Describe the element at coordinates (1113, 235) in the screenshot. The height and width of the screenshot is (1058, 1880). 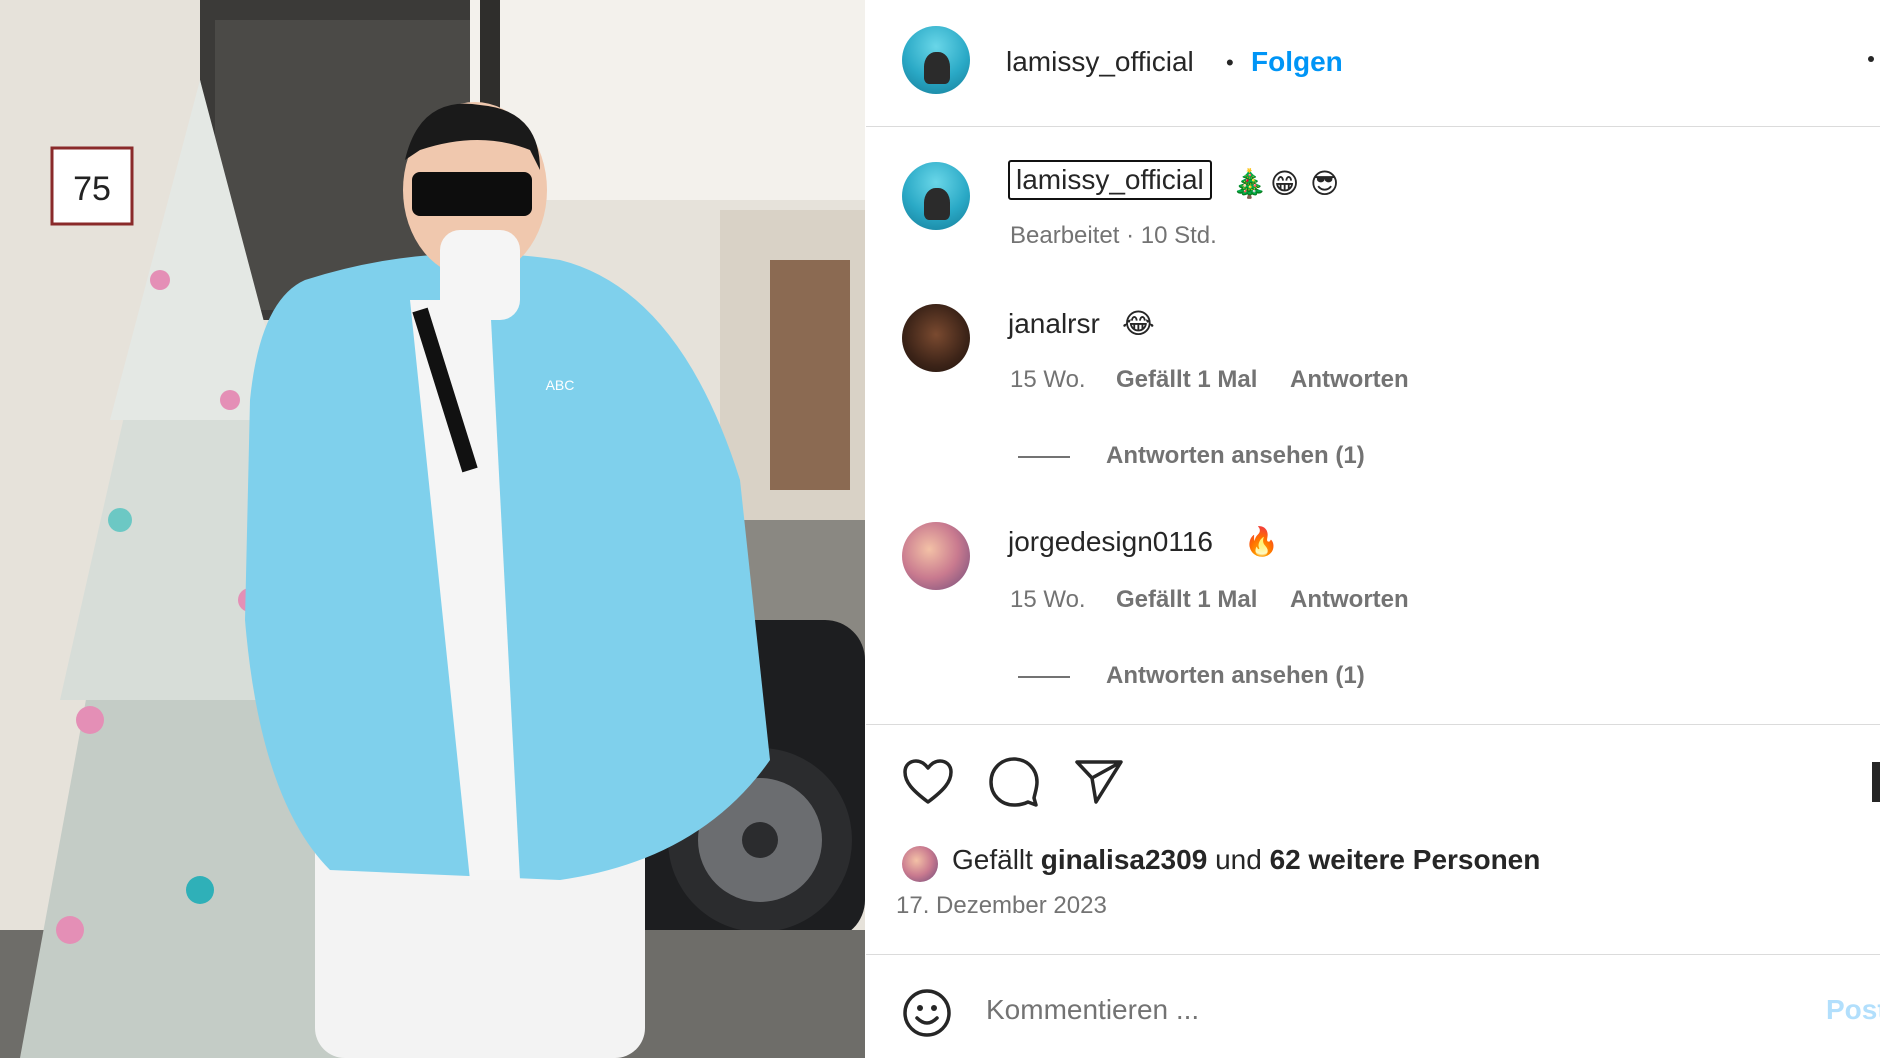
I see `caption-meta: Bearbeitet · 10 Std.` at that location.